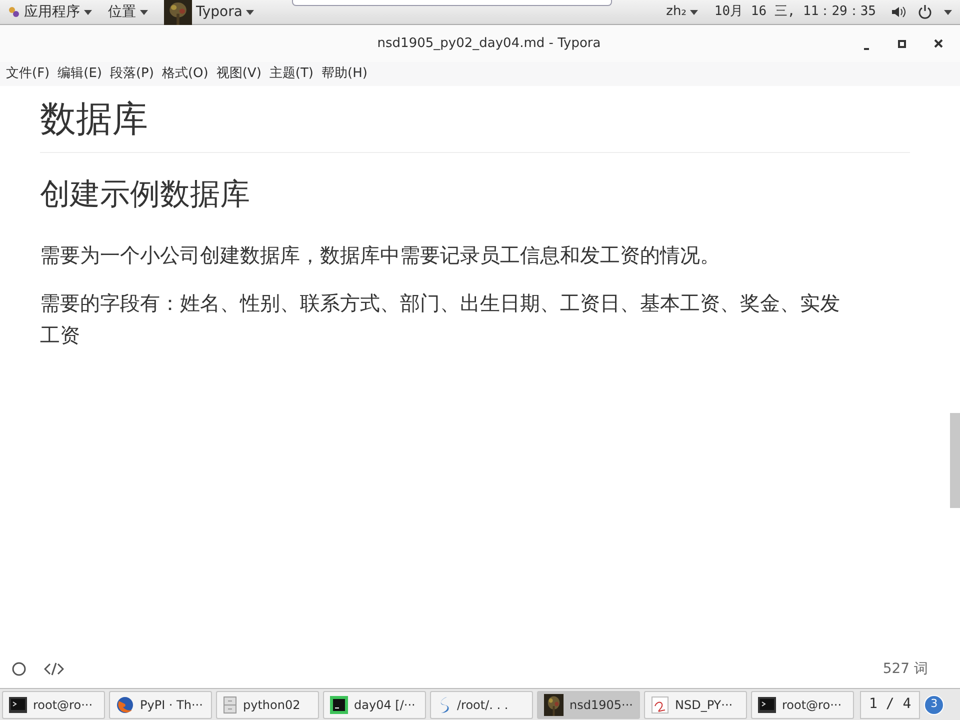 Image resolution: width=960 pixels, height=720 pixels. What do you see at coordinates (934, 704) in the screenshot?
I see `notification-badge: 3` at bounding box center [934, 704].